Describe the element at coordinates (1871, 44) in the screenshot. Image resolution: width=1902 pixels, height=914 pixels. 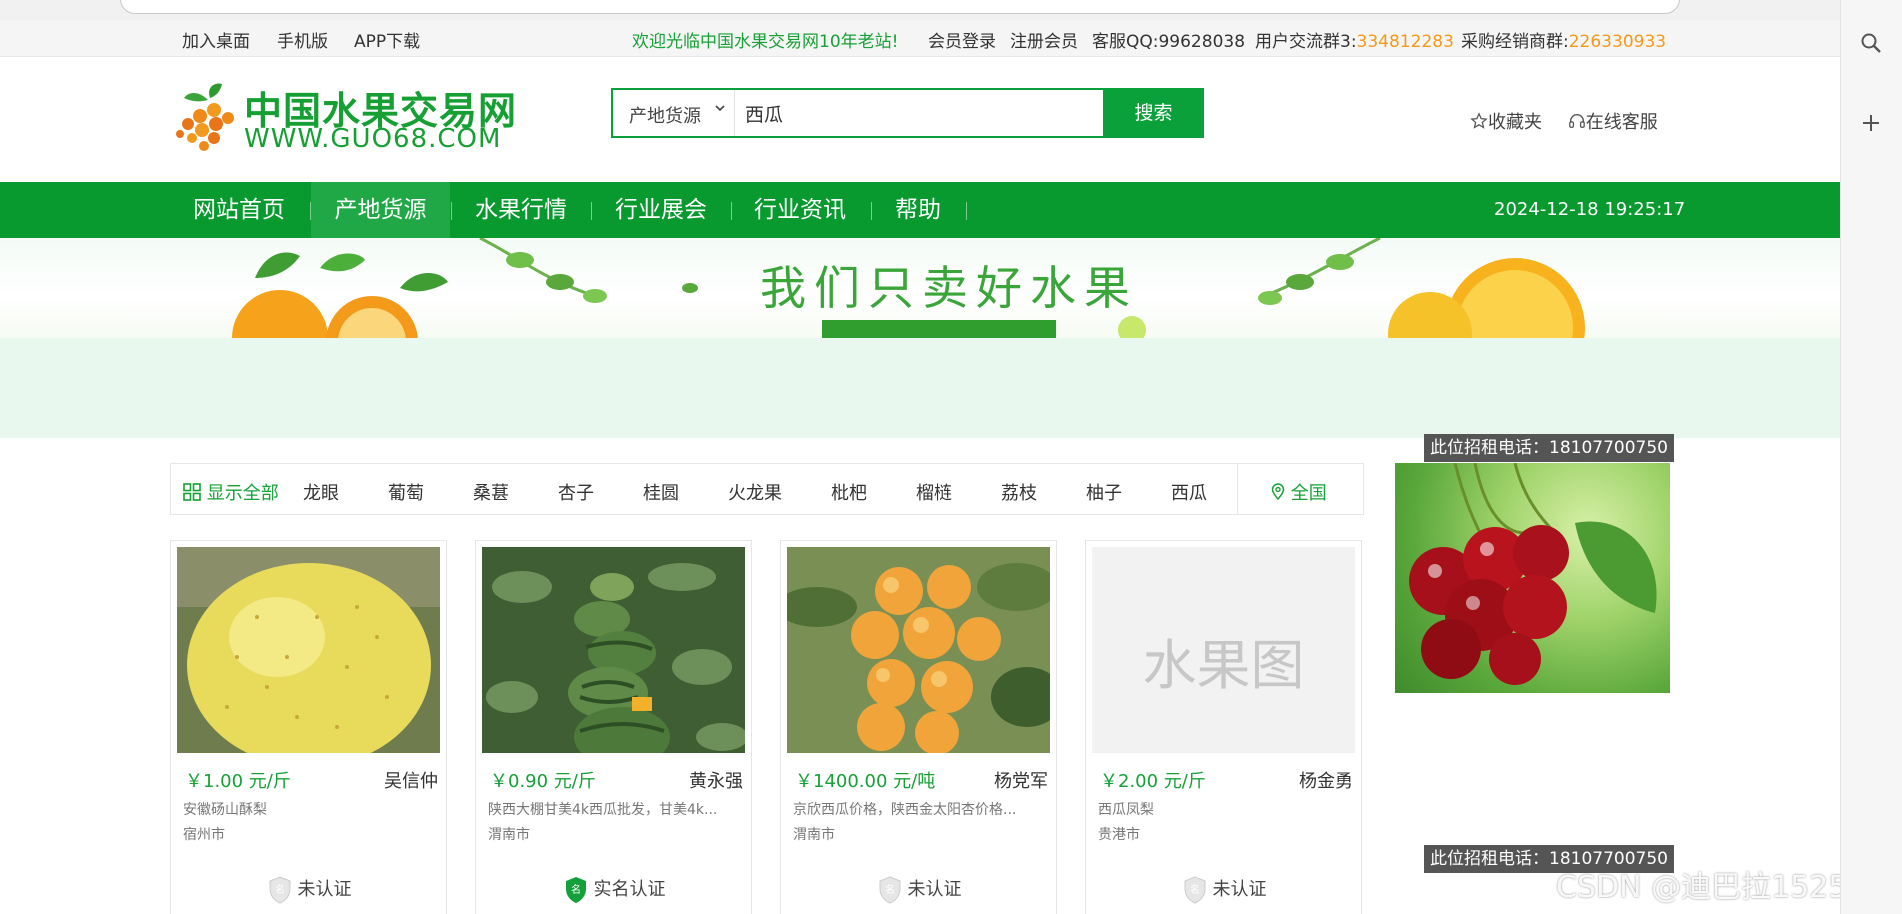
I see `search-icon` at that location.